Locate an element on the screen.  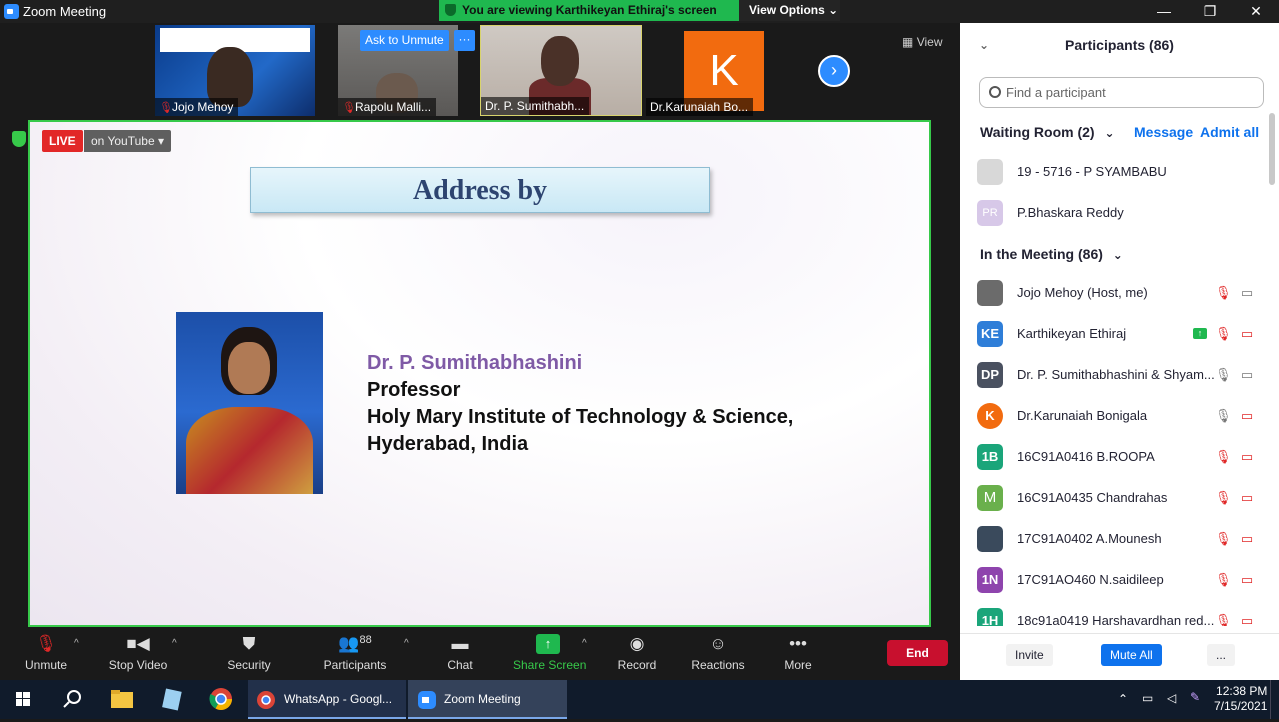
maximize-button: ❐ is located at coordinates (1210, 11).